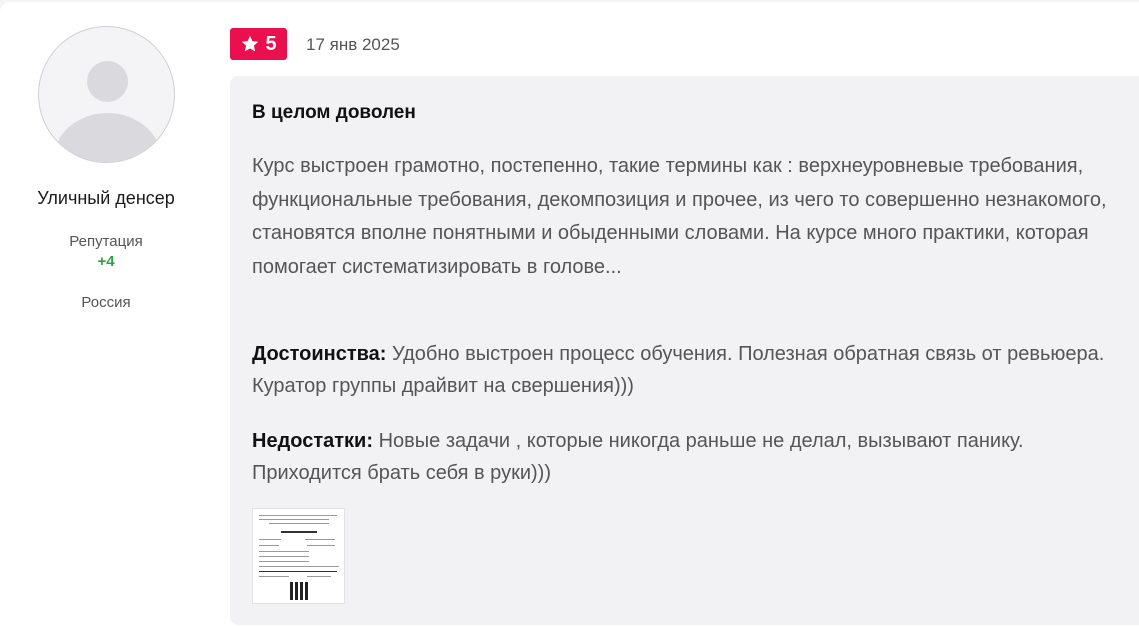 The image size is (1139, 627). Describe the element at coordinates (106, 302) in the screenshot. I see `author-country: Россия` at that location.